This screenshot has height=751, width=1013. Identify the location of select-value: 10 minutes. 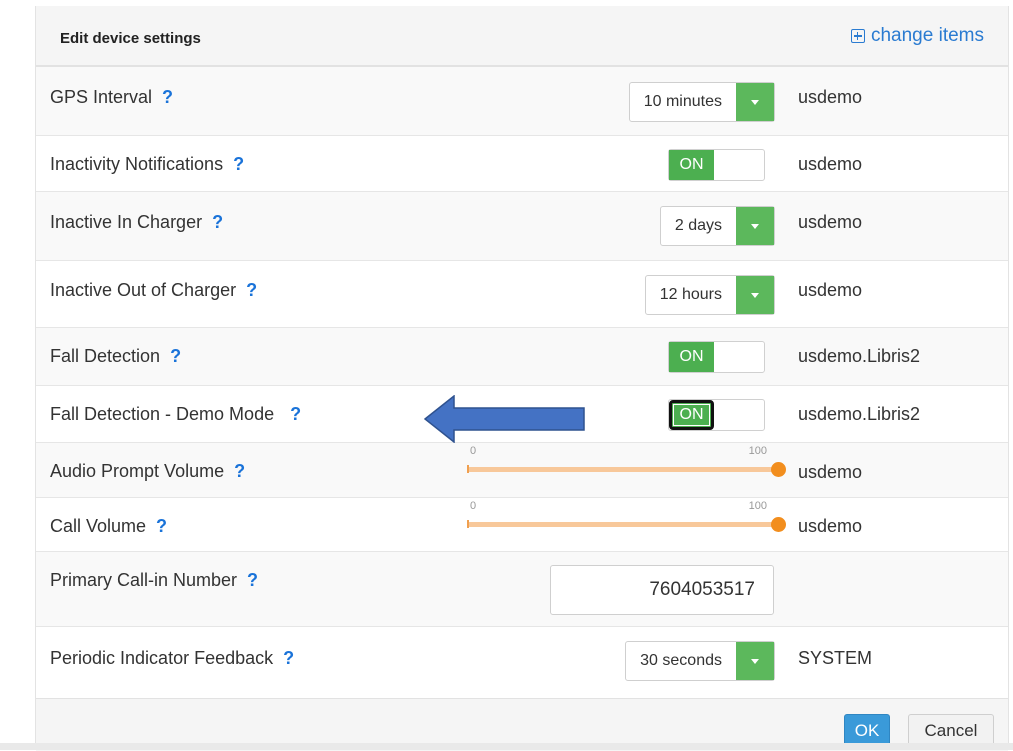
(682, 101).